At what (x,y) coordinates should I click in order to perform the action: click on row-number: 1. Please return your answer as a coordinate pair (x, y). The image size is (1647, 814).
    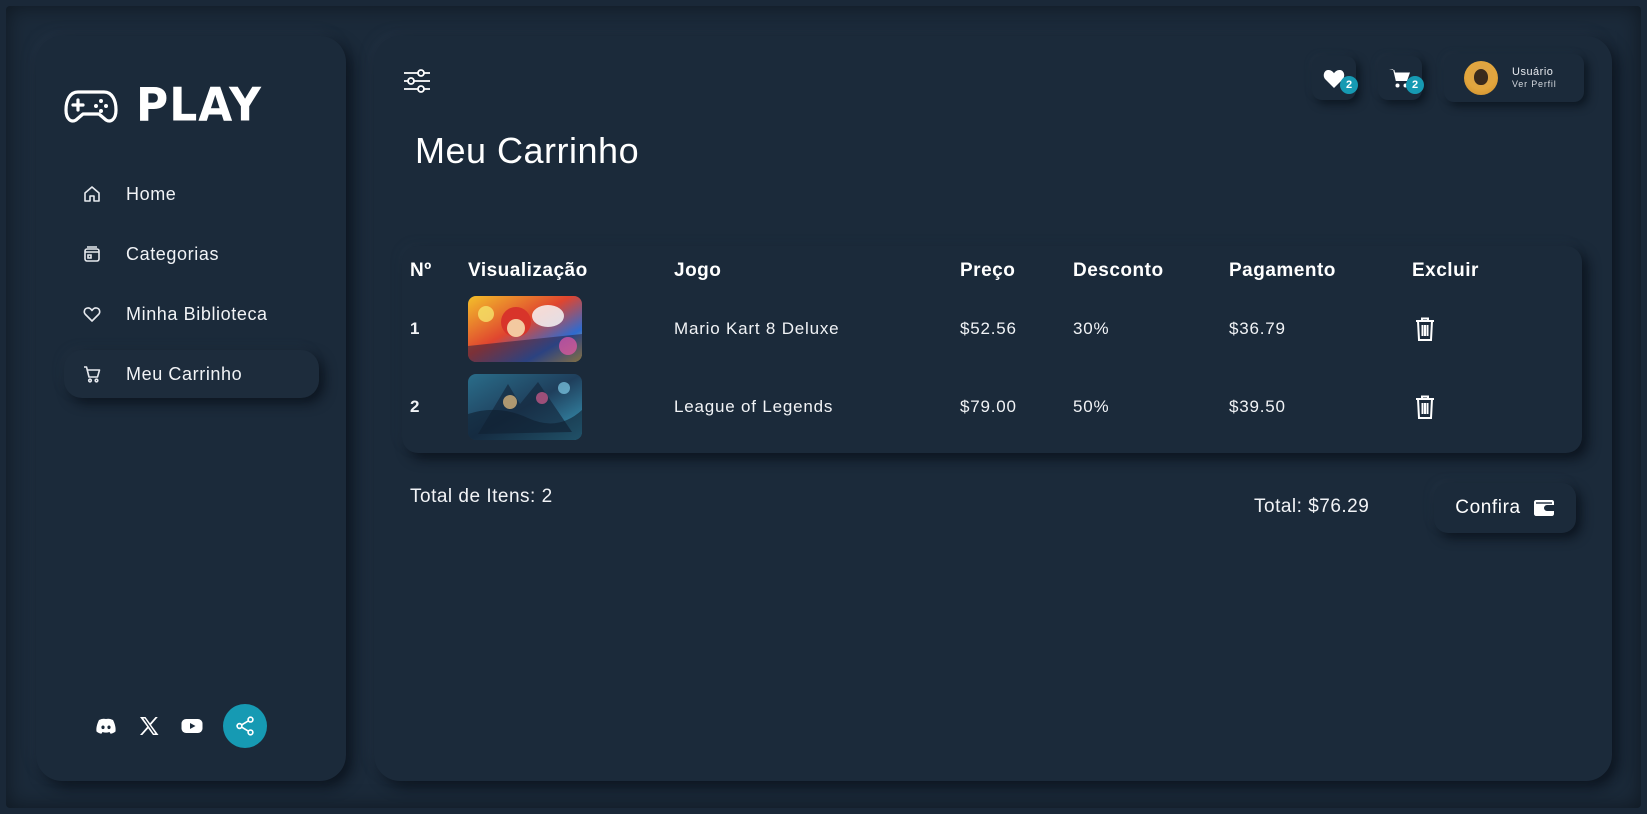
    Looking at the image, I should click on (415, 328).